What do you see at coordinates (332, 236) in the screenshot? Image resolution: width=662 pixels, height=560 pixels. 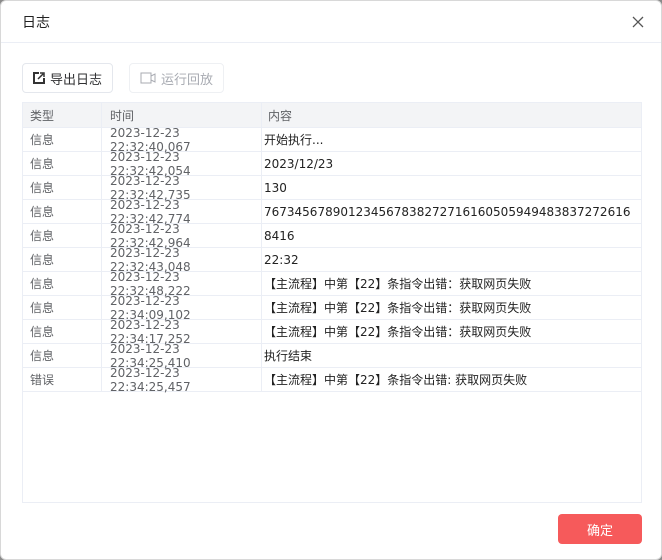 I see `table-row: 信息 2023-12-23 22:32:42,964 8416` at bounding box center [332, 236].